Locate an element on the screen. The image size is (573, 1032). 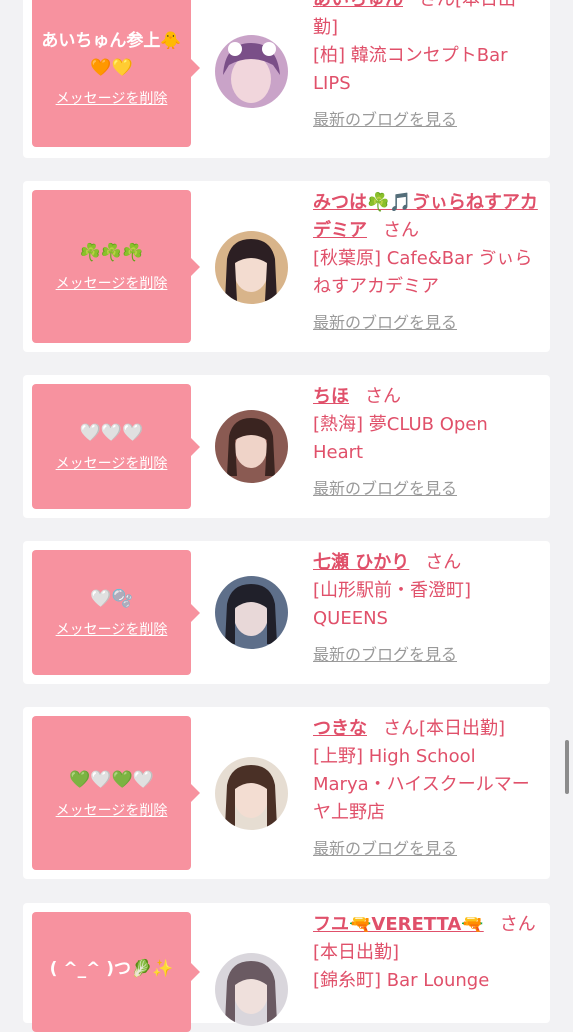
scrollbar-thumb is located at coordinates (567, 767).